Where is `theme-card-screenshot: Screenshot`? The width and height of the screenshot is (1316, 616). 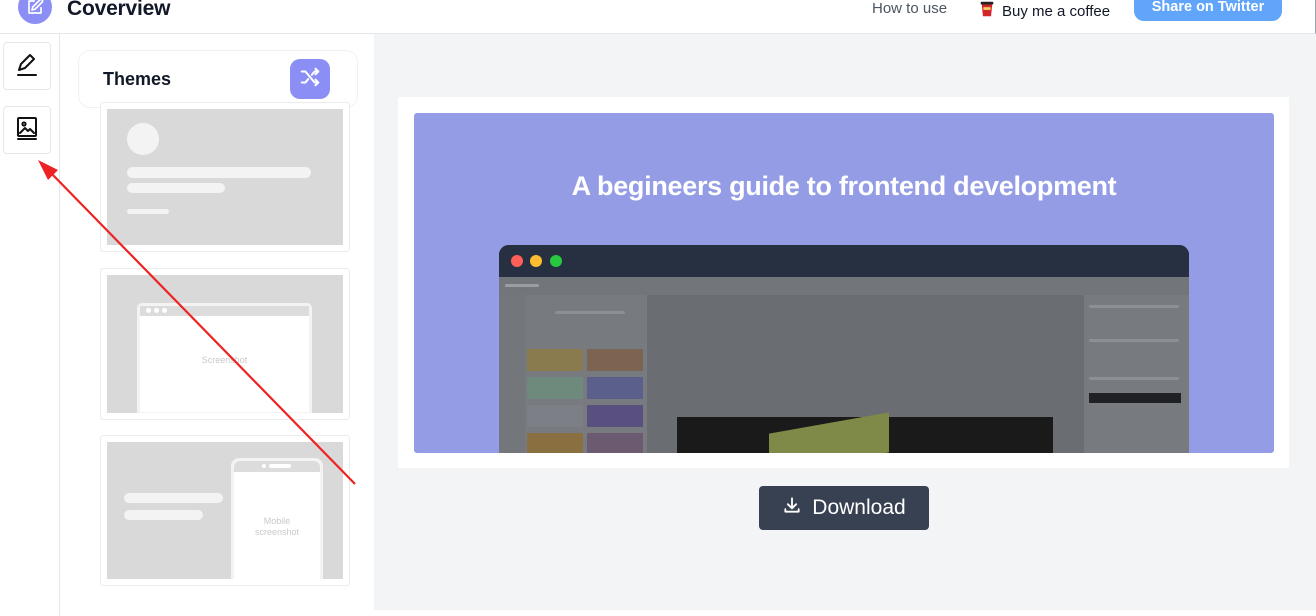
theme-card-screenshot: Screenshot is located at coordinates (225, 344).